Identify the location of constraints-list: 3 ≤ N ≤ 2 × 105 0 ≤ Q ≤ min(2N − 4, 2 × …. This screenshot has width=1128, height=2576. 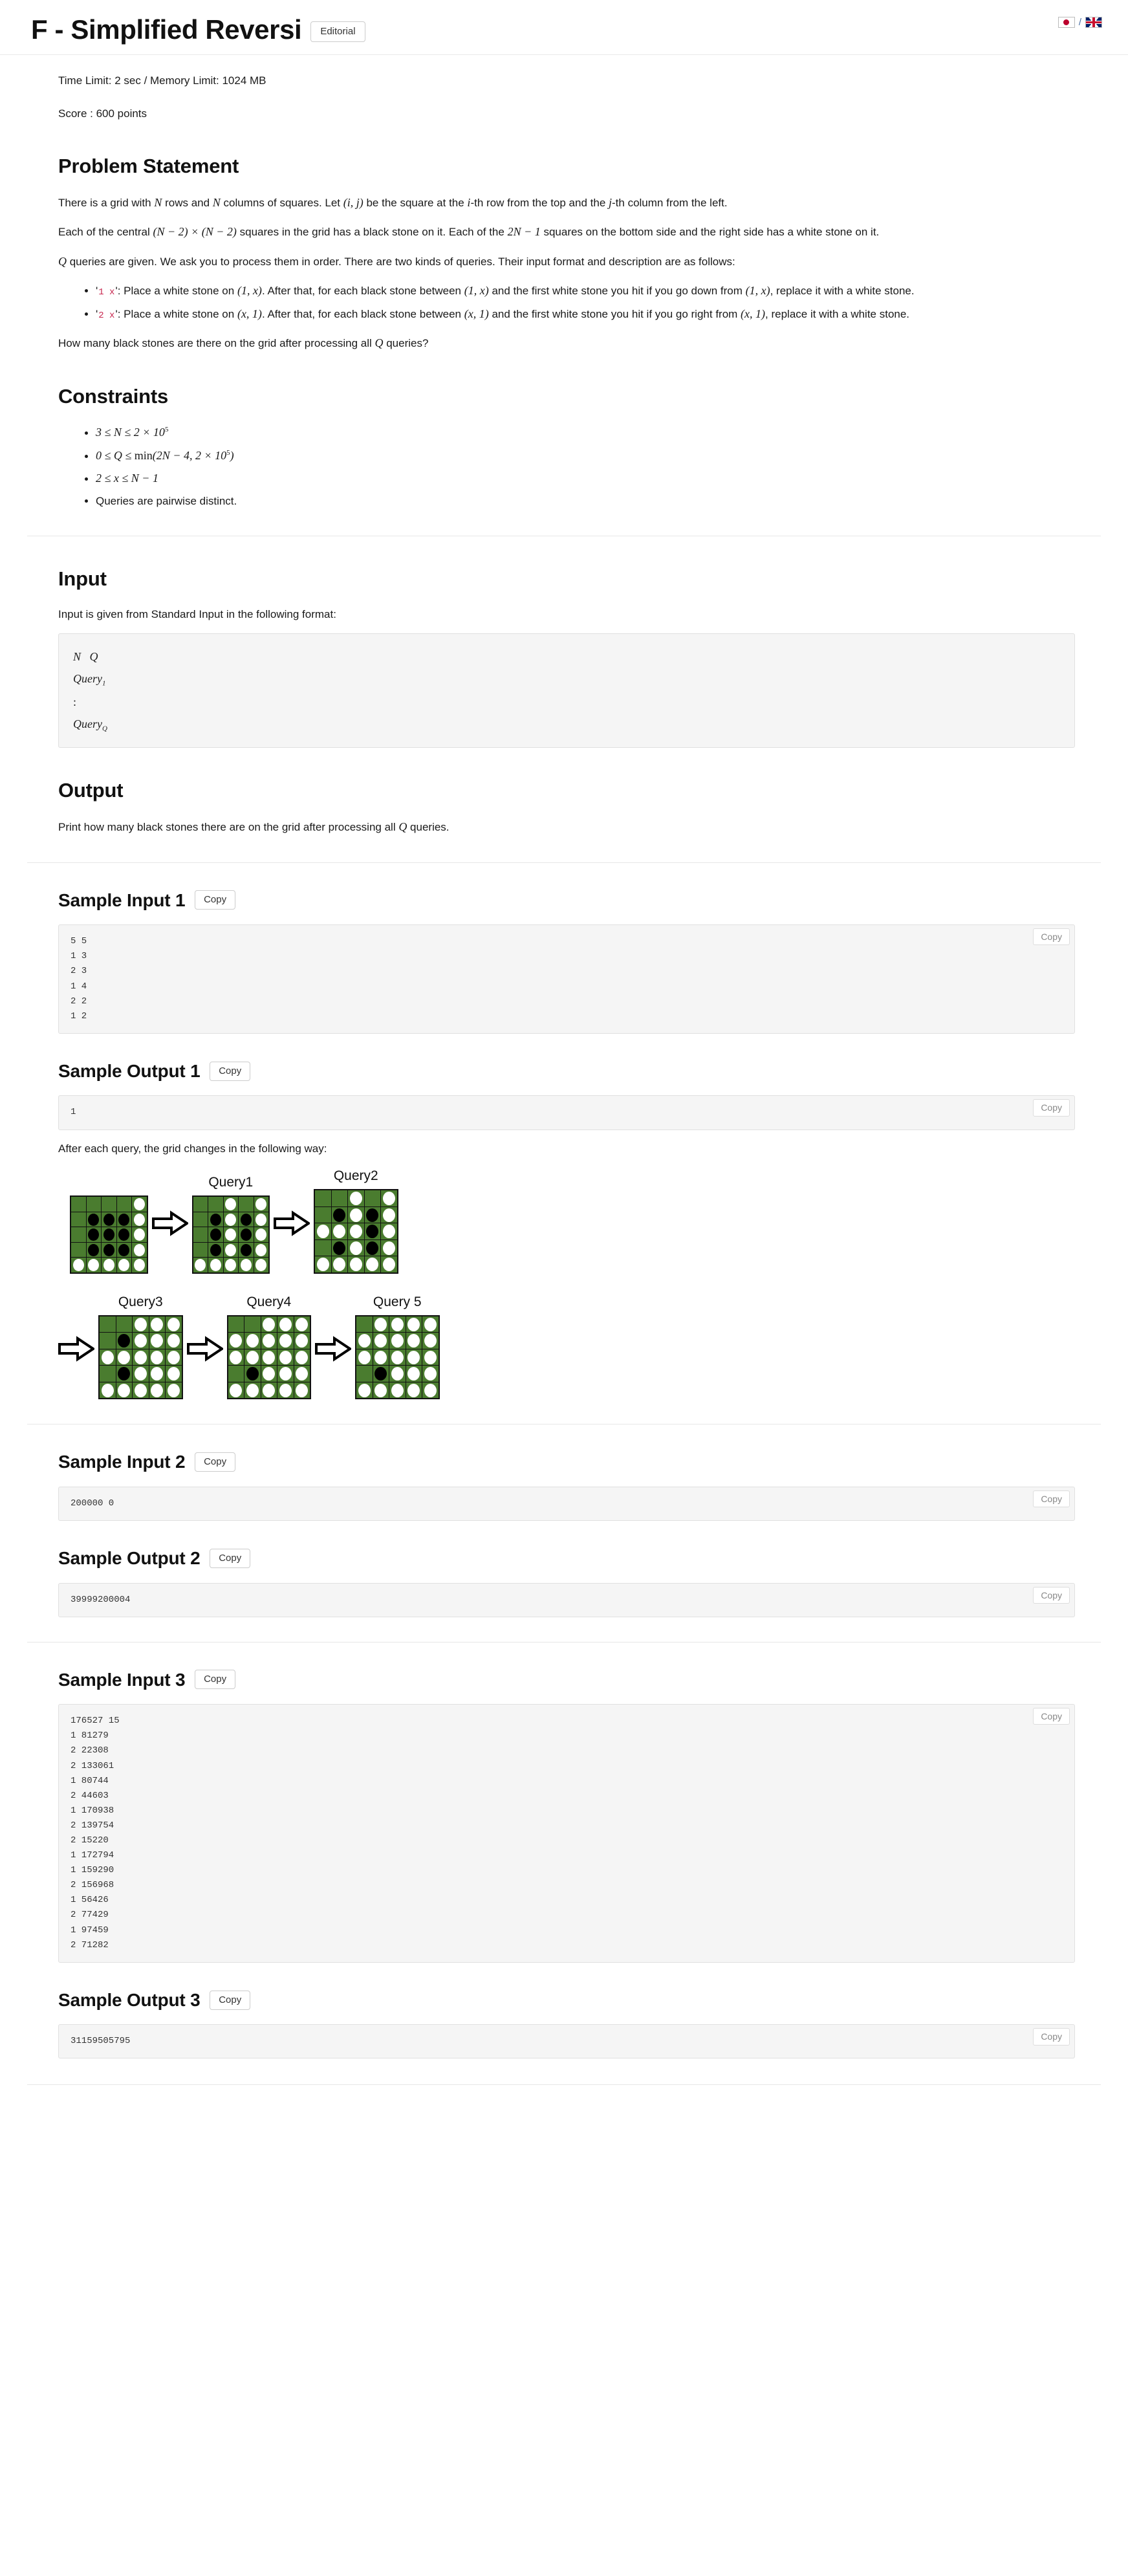
(566, 466).